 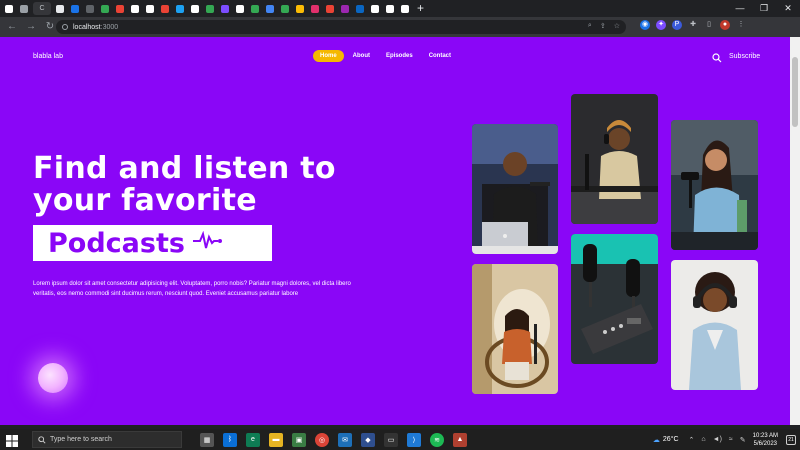 I want to click on cloud-icon: ☁, so click(x=656, y=440).